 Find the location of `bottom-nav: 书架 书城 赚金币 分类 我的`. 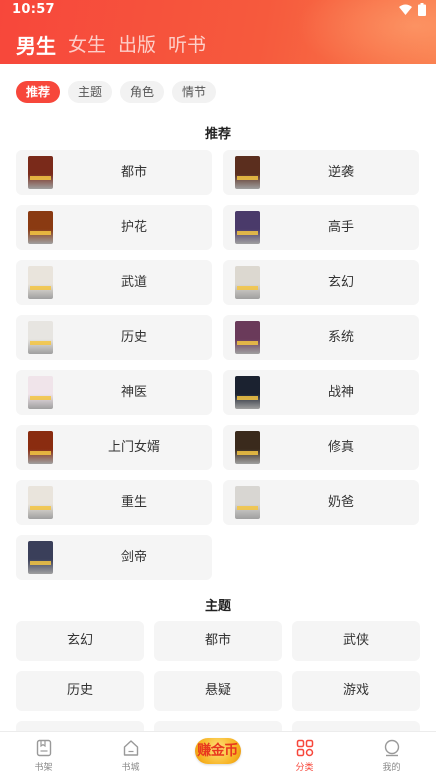

bottom-nav: 书架 书城 赚金币 分类 我的 is located at coordinates (218, 753).